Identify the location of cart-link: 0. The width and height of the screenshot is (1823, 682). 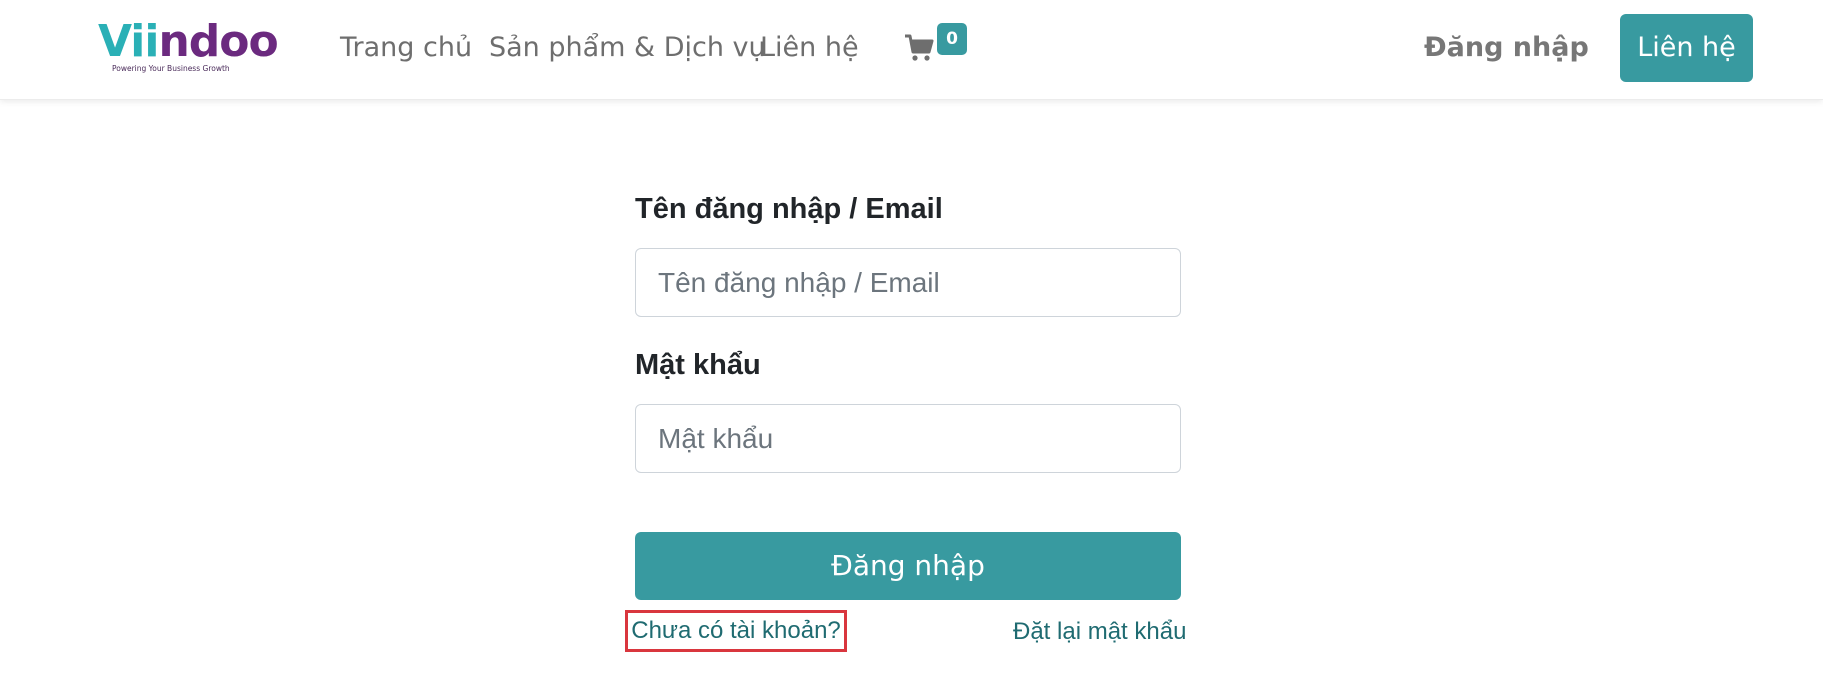
(936, 48).